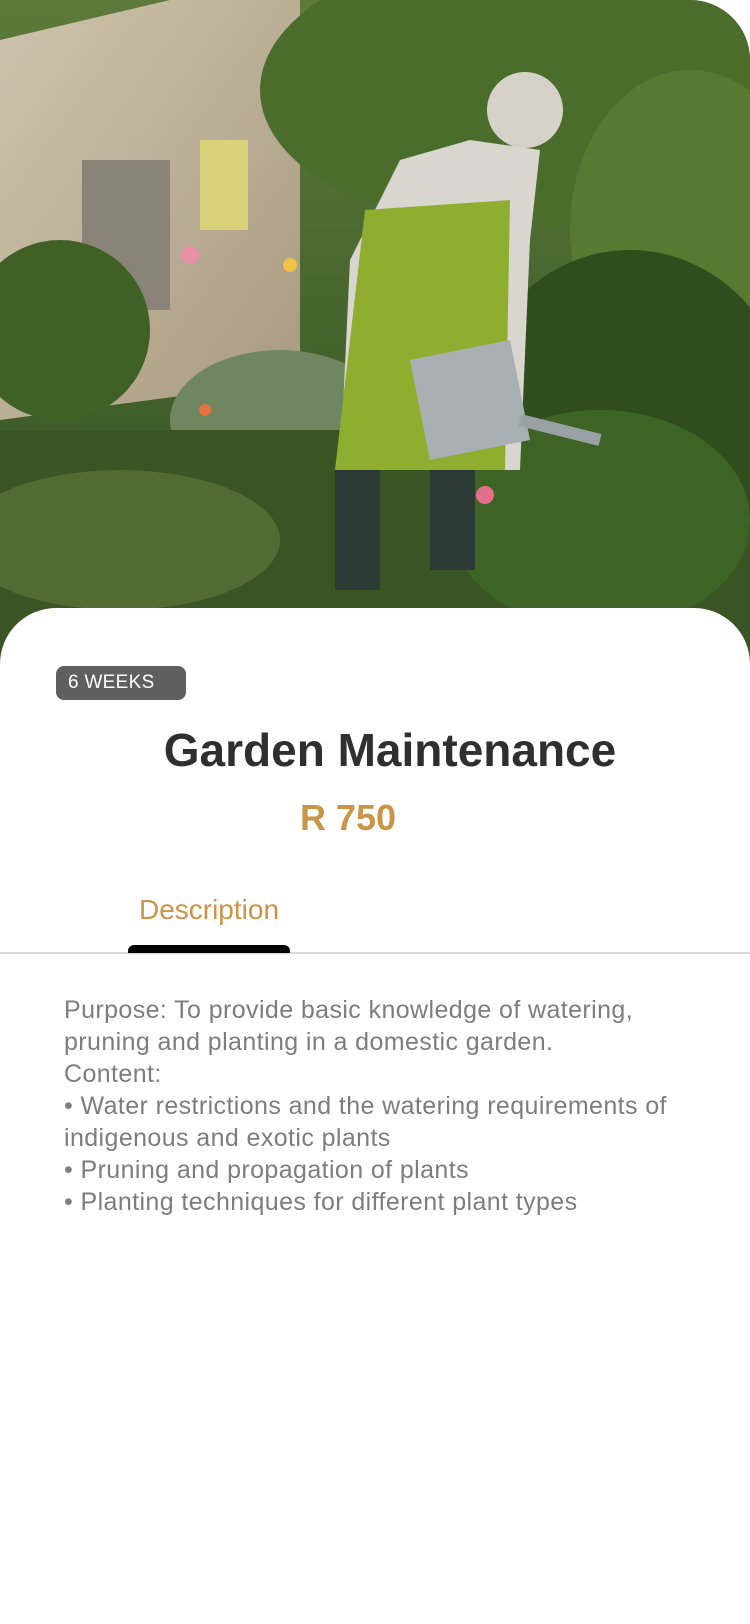 Image resolution: width=750 pixels, height=1624 pixels. I want to click on tab-description-label: Description, so click(209, 909).